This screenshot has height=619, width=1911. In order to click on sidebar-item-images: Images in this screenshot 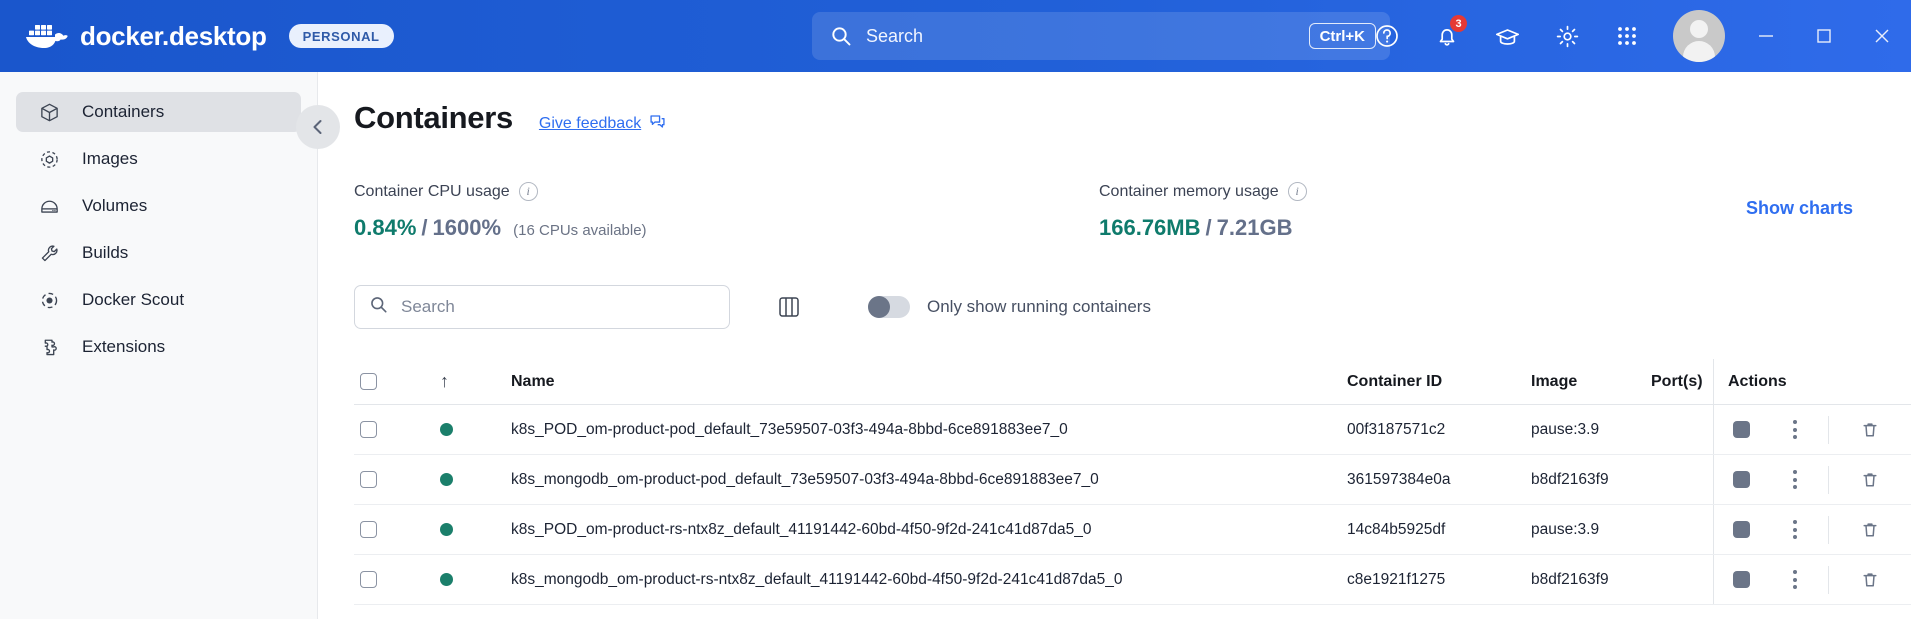, I will do `click(158, 159)`.